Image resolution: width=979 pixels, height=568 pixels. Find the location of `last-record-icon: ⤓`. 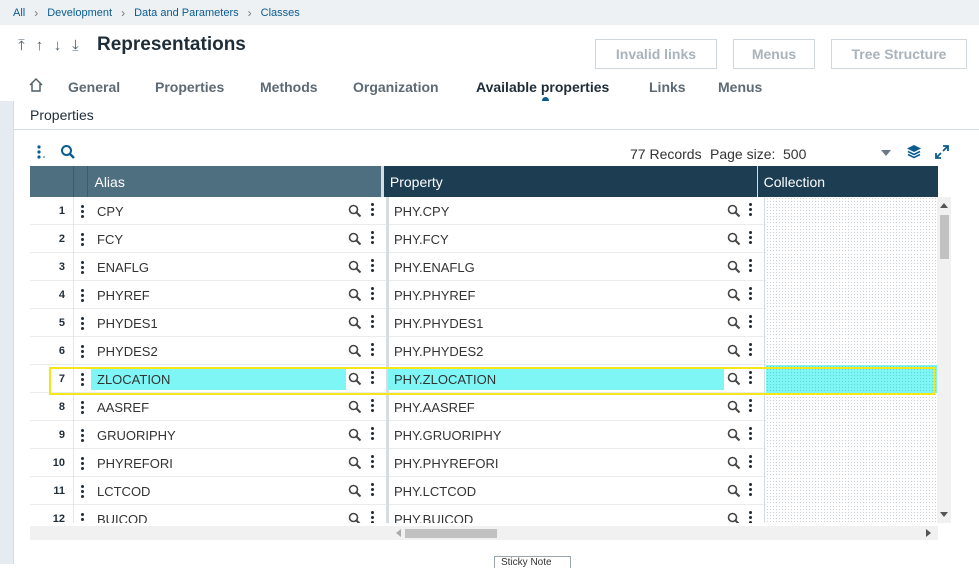

last-record-icon: ⤓ is located at coordinates (75, 46).